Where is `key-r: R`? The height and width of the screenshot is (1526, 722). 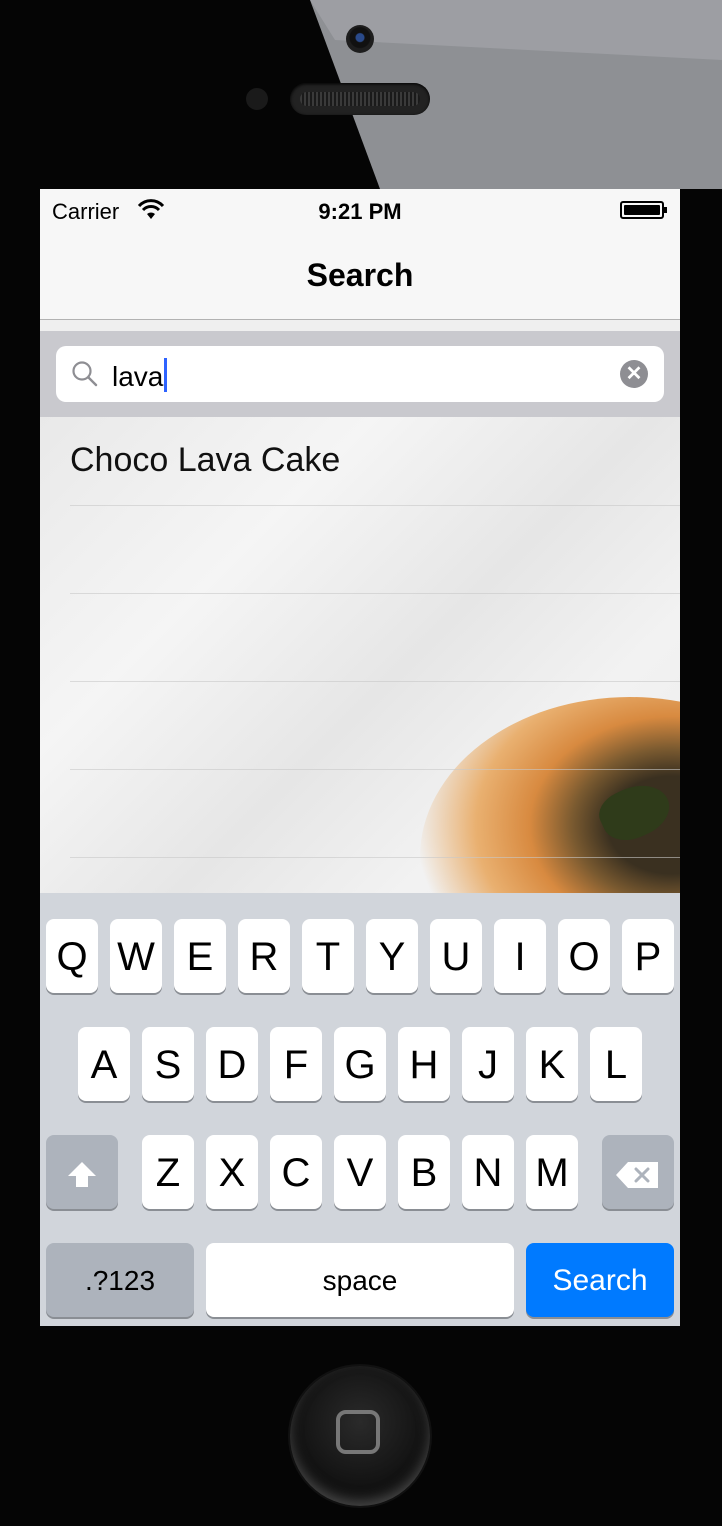 key-r: R is located at coordinates (264, 956).